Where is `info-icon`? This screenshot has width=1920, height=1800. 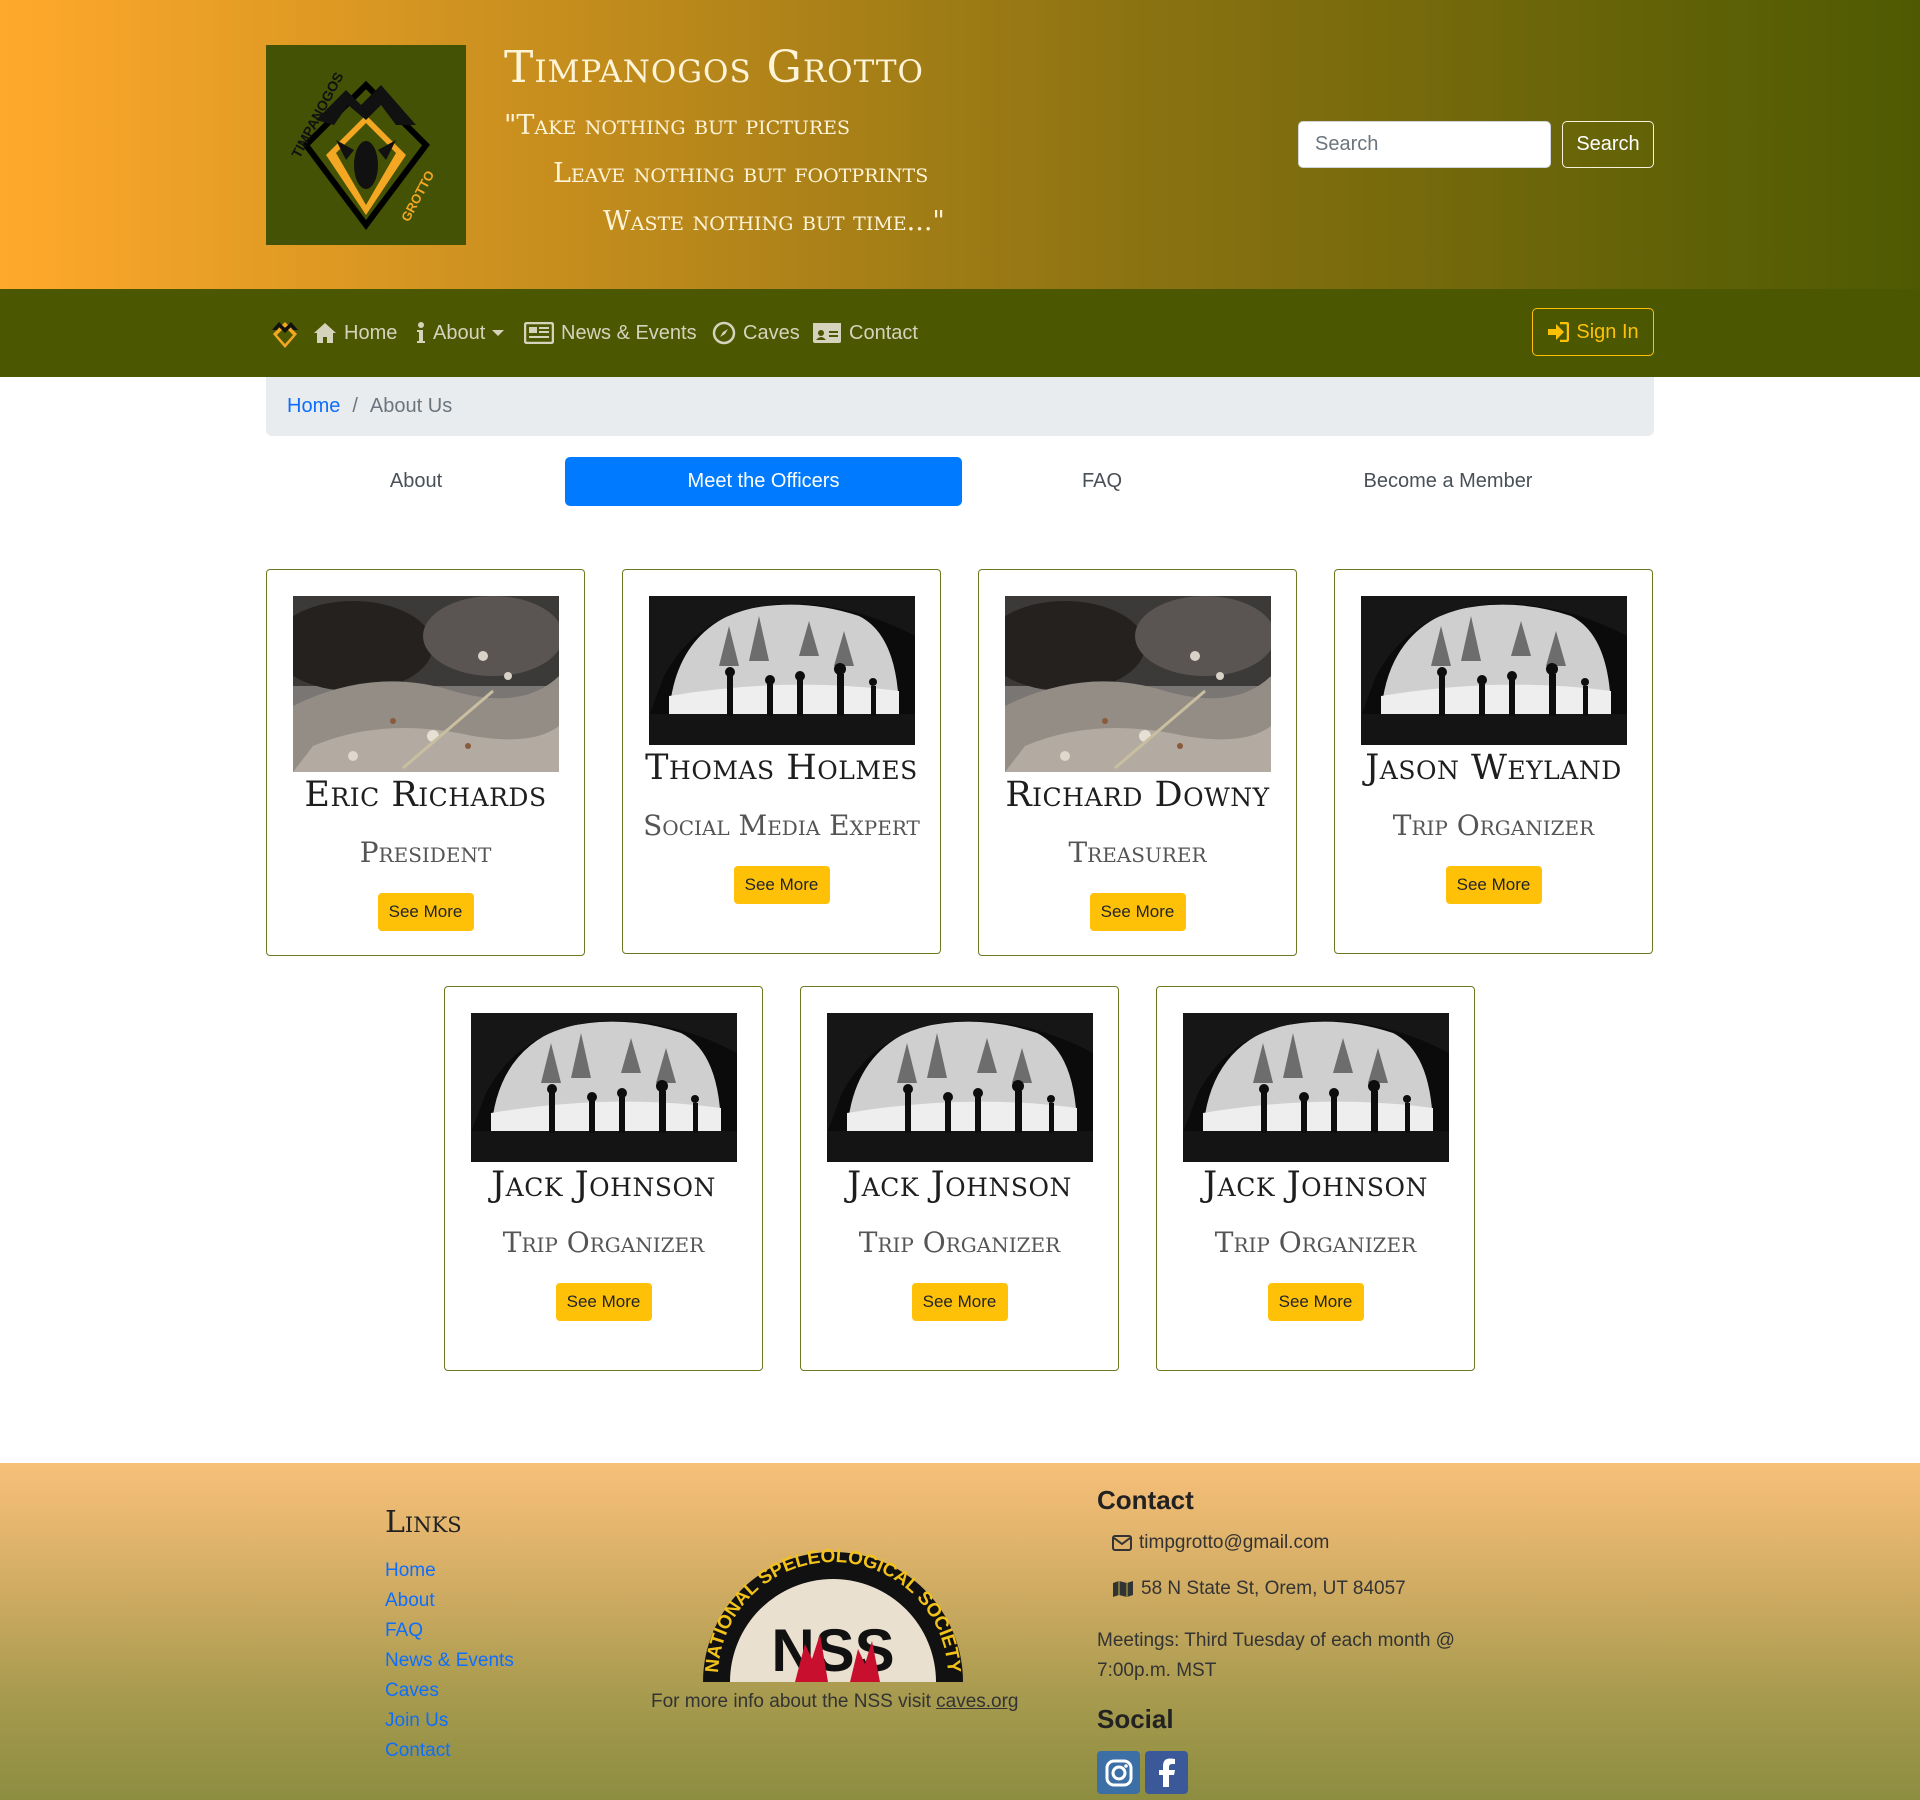 info-icon is located at coordinates (421, 332).